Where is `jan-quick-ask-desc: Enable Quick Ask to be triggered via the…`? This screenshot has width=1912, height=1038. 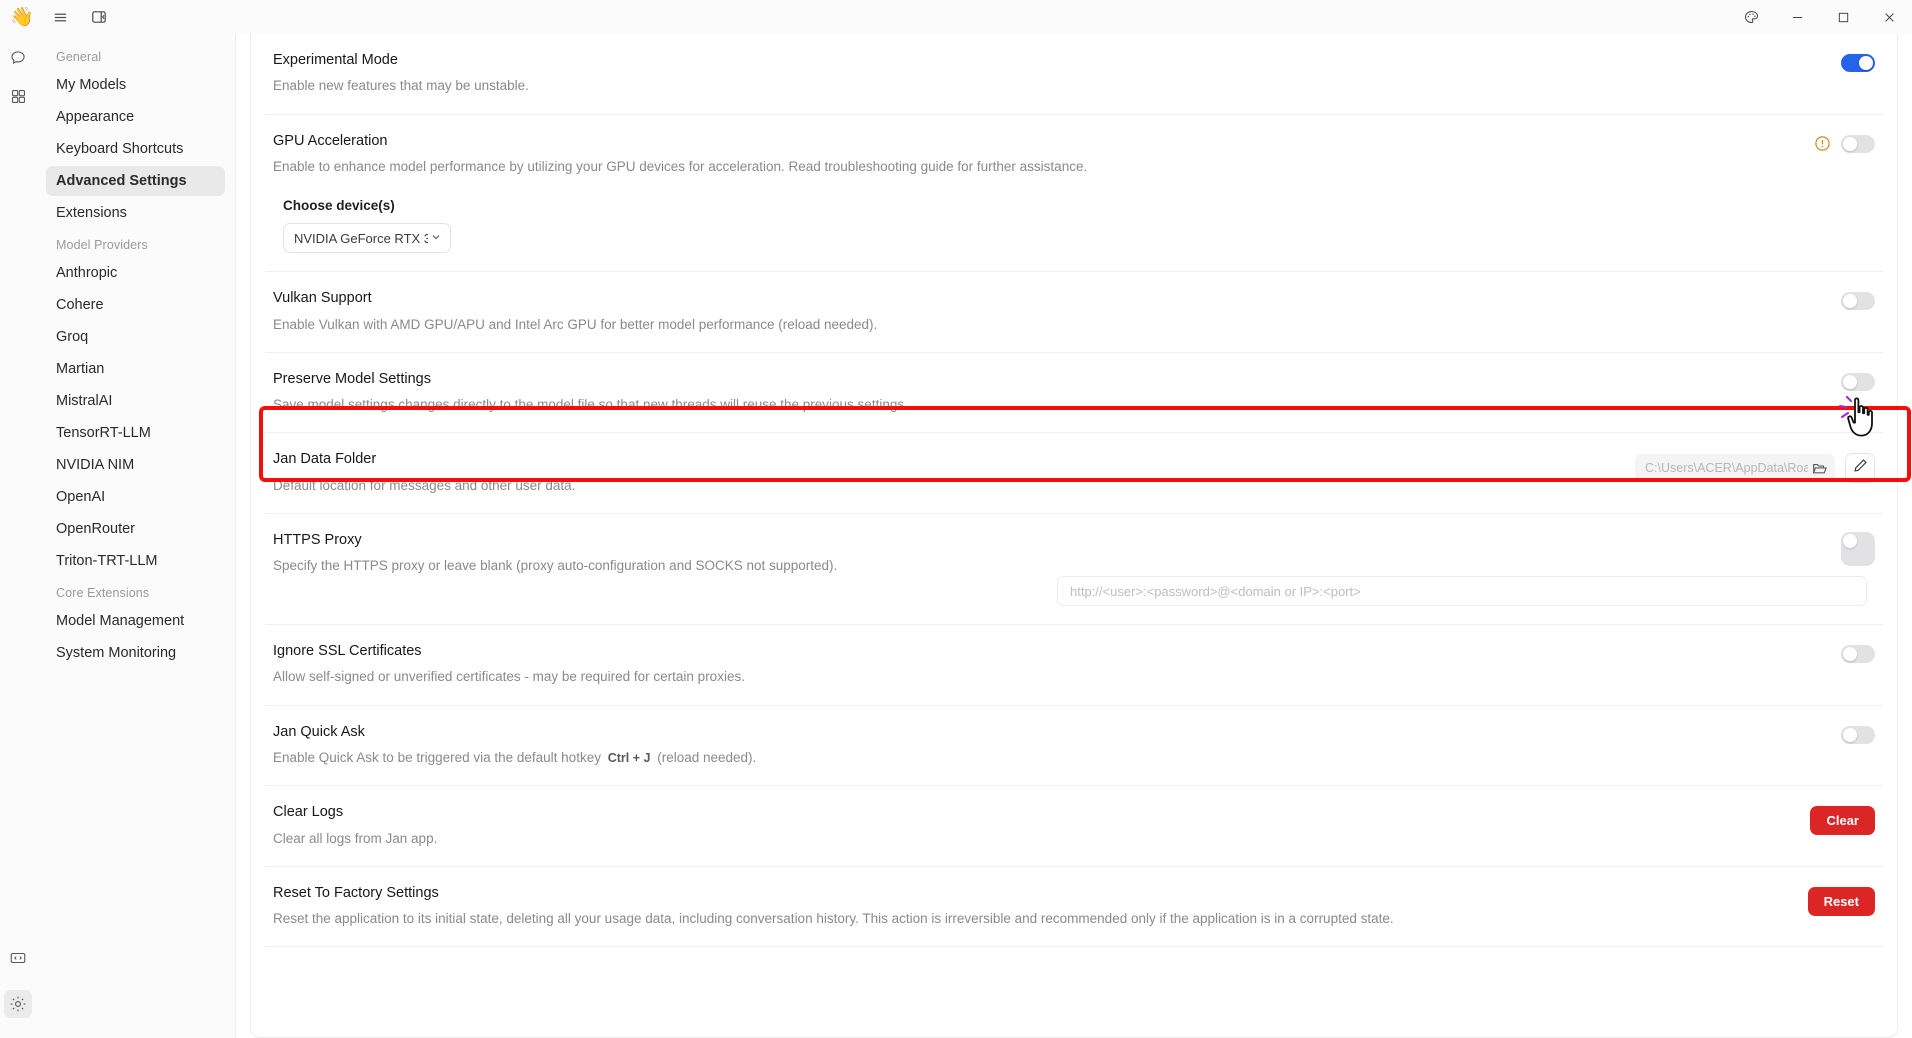
jan-quick-ask-desc: Enable Quick Ask to be triggered via the… is located at coordinates (1047, 758).